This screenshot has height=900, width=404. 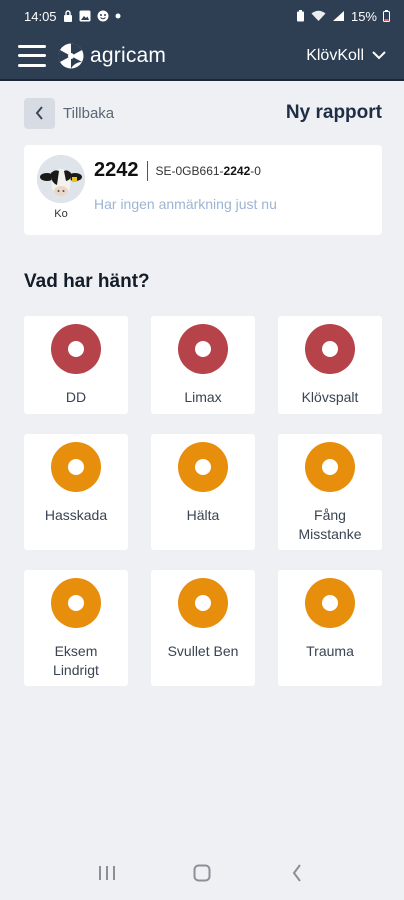 What do you see at coordinates (85, 16) in the screenshot?
I see `image-icon` at bounding box center [85, 16].